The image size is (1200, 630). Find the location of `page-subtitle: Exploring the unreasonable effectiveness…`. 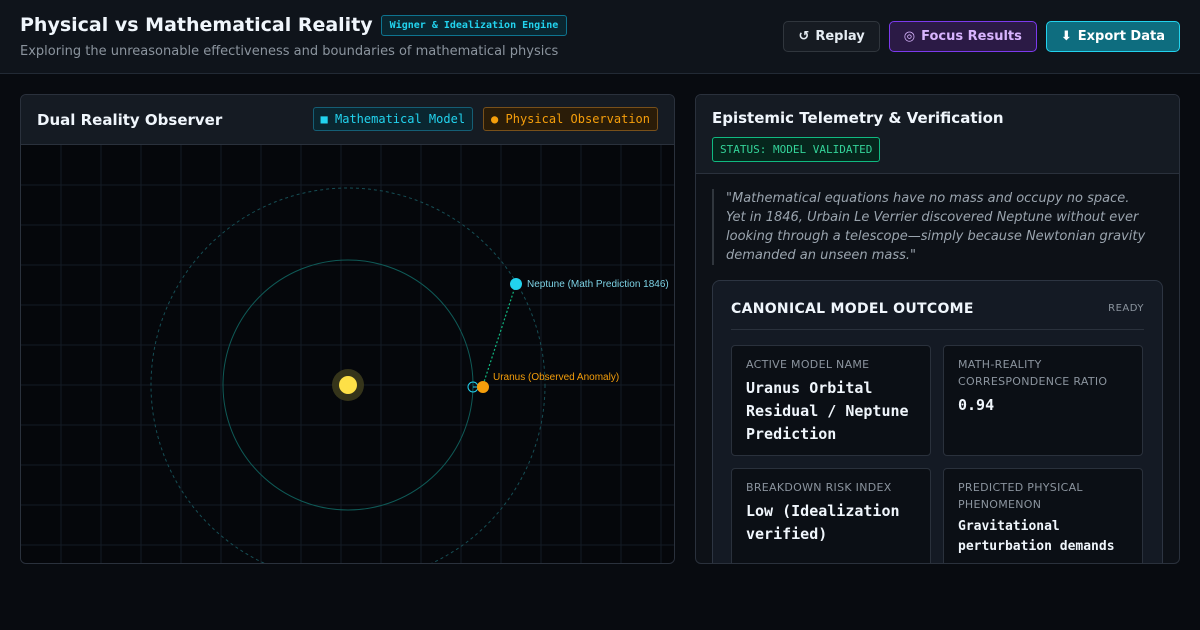

page-subtitle: Exploring the unreasonable effectiveness… is located at coordinates (289, 51).